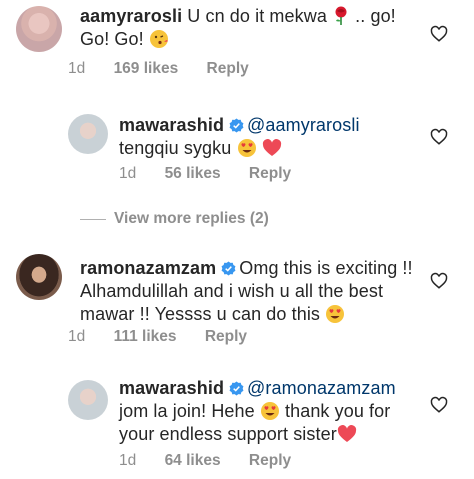  I want to click on comment-body: thank you for, so click(338, 411).